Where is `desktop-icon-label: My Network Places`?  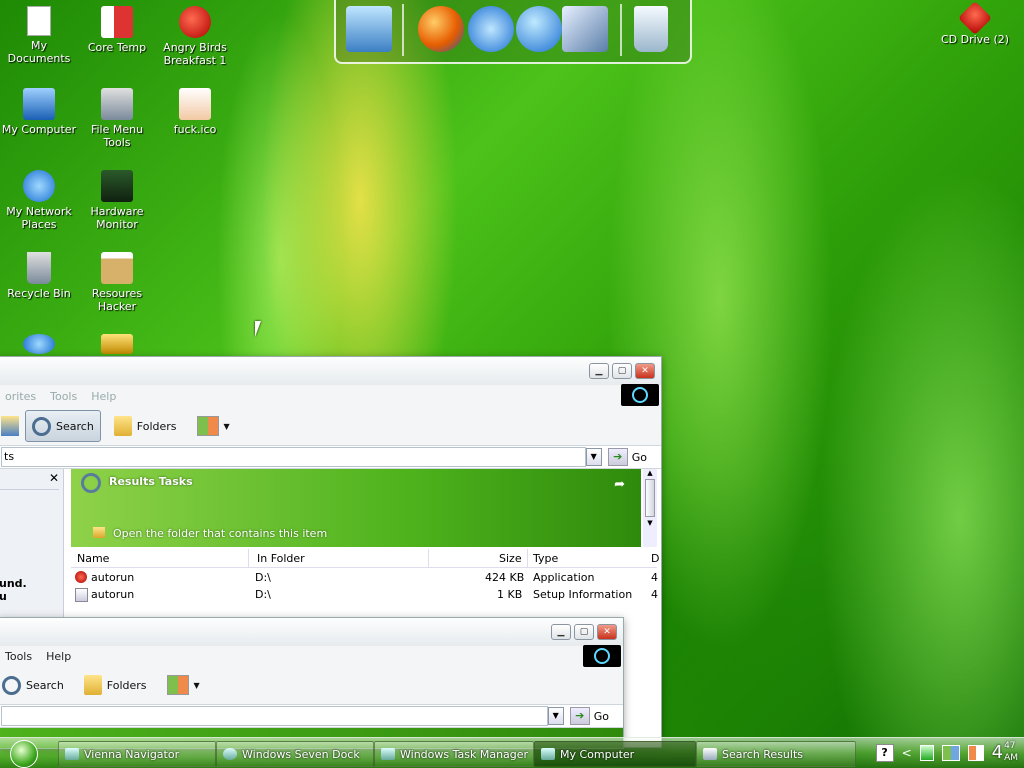 desktop-icon-label: My Network Places is located at coordinates (39, 218).